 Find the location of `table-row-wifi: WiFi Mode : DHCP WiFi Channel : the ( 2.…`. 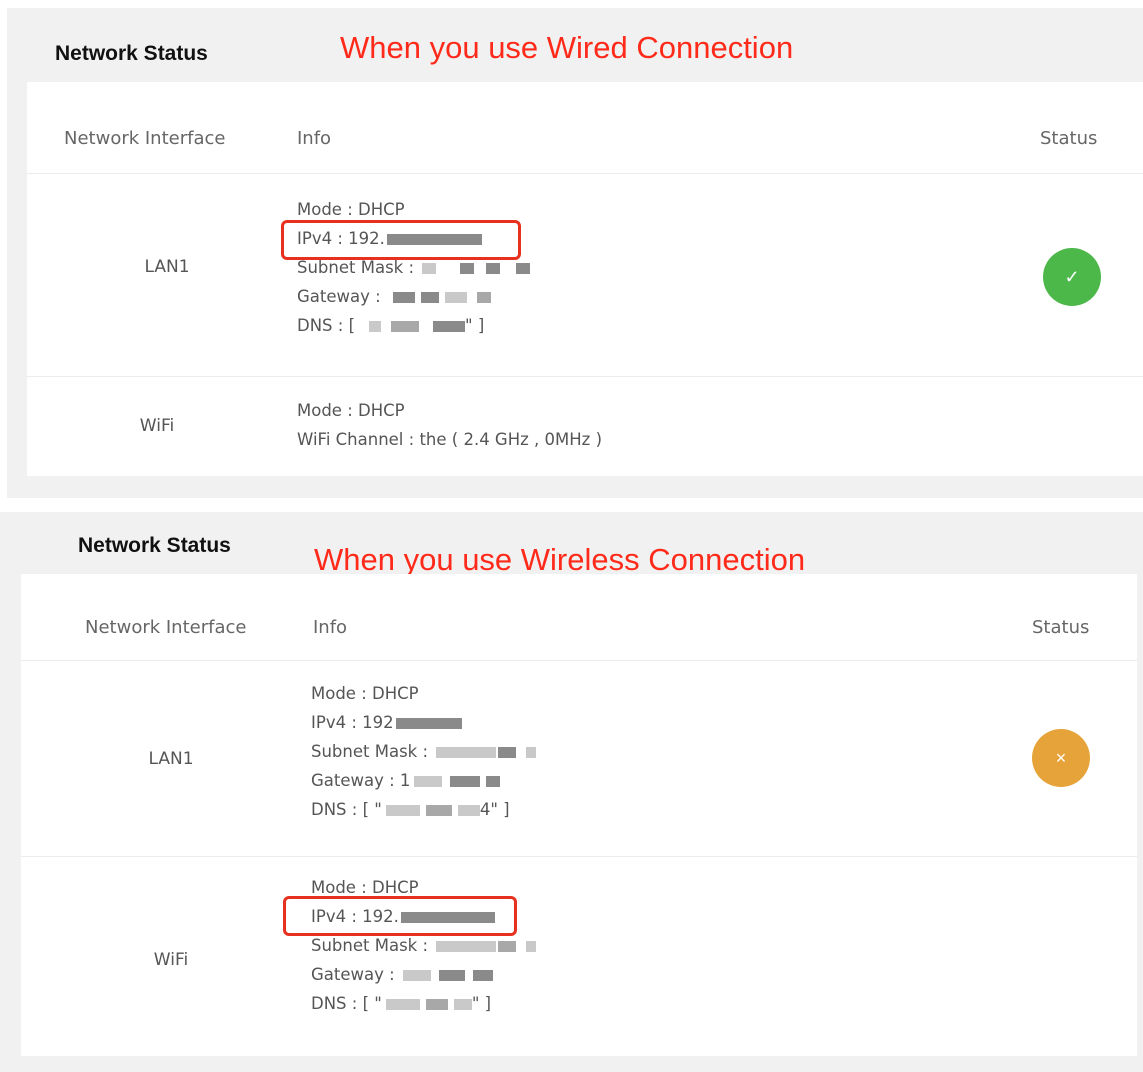

table-row-wifi: WiFi Mode : DHCP WiFi Channel : the ( 2.… is located at coordinates (585, 426).